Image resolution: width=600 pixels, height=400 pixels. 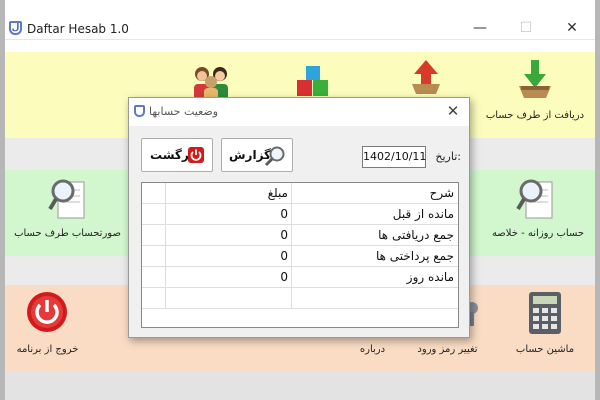 What do you see at coordinates (441, 193) in the screenshot?
I see `description-header: شرح` at bounding box center [441, 193].